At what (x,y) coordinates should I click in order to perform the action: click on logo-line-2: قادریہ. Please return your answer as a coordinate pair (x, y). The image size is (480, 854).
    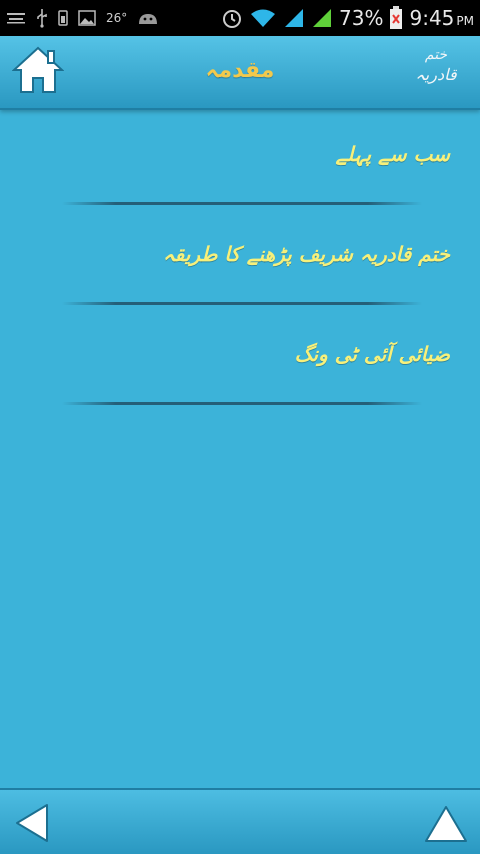
    Looking at the image, I should click on (436, 74).